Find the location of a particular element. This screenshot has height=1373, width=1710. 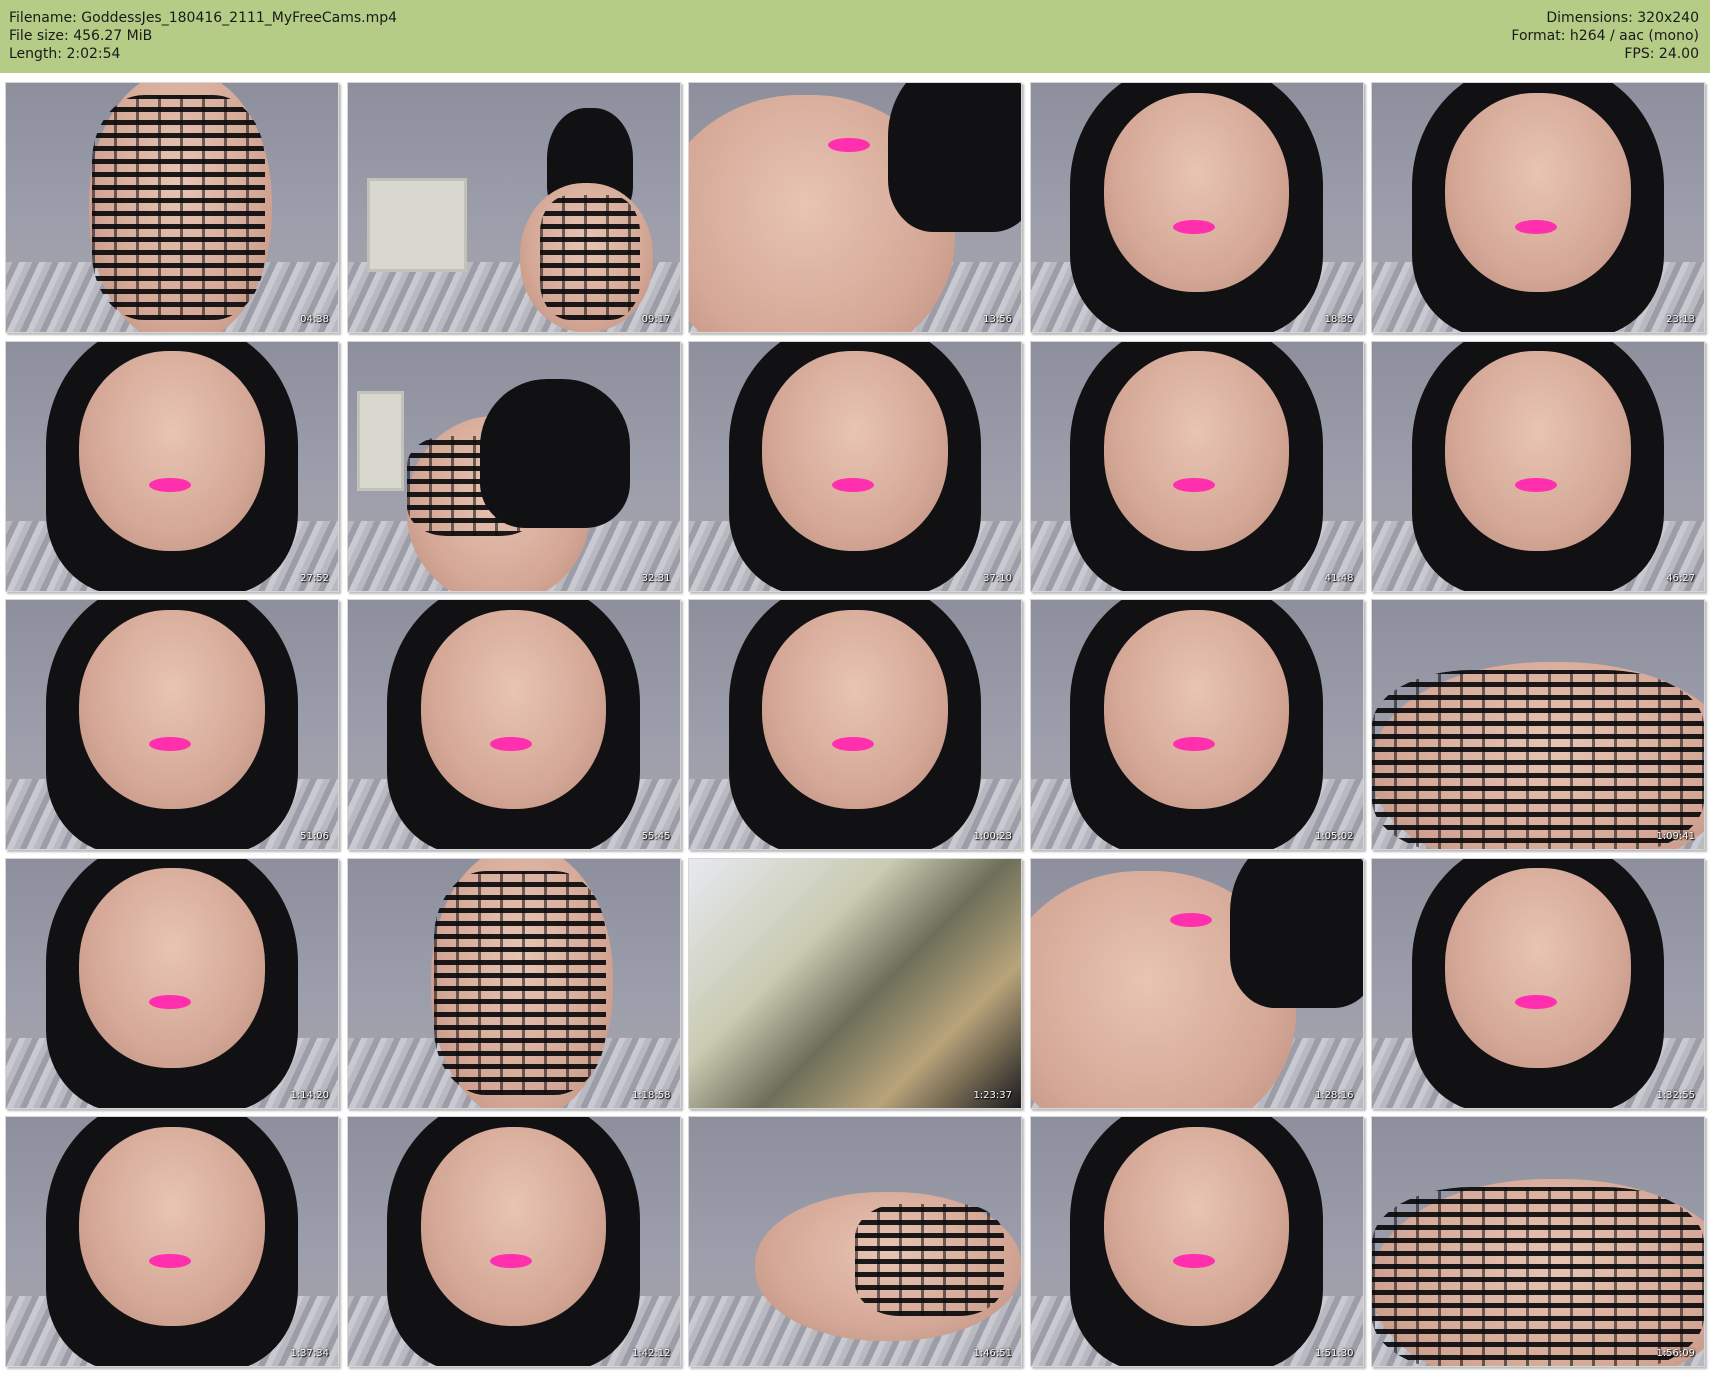

timestamp-label: 1:28:16 is located at coordinates (1334, 1095).